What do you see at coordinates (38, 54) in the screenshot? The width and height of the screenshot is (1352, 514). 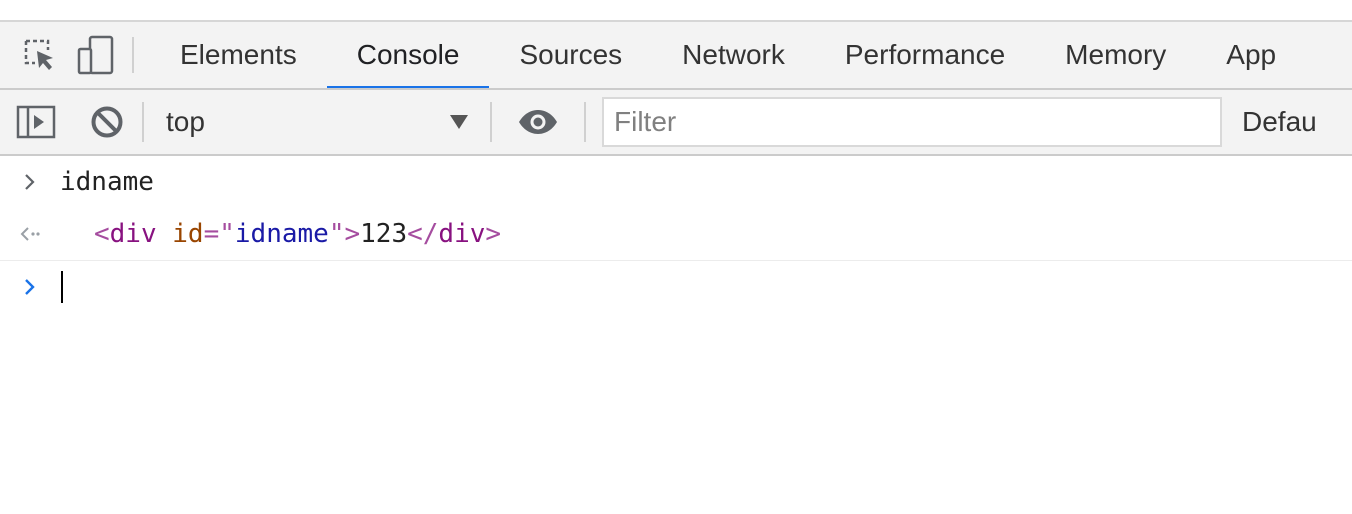 I see `inspect-element-icon` at bounding box center [38, 54].